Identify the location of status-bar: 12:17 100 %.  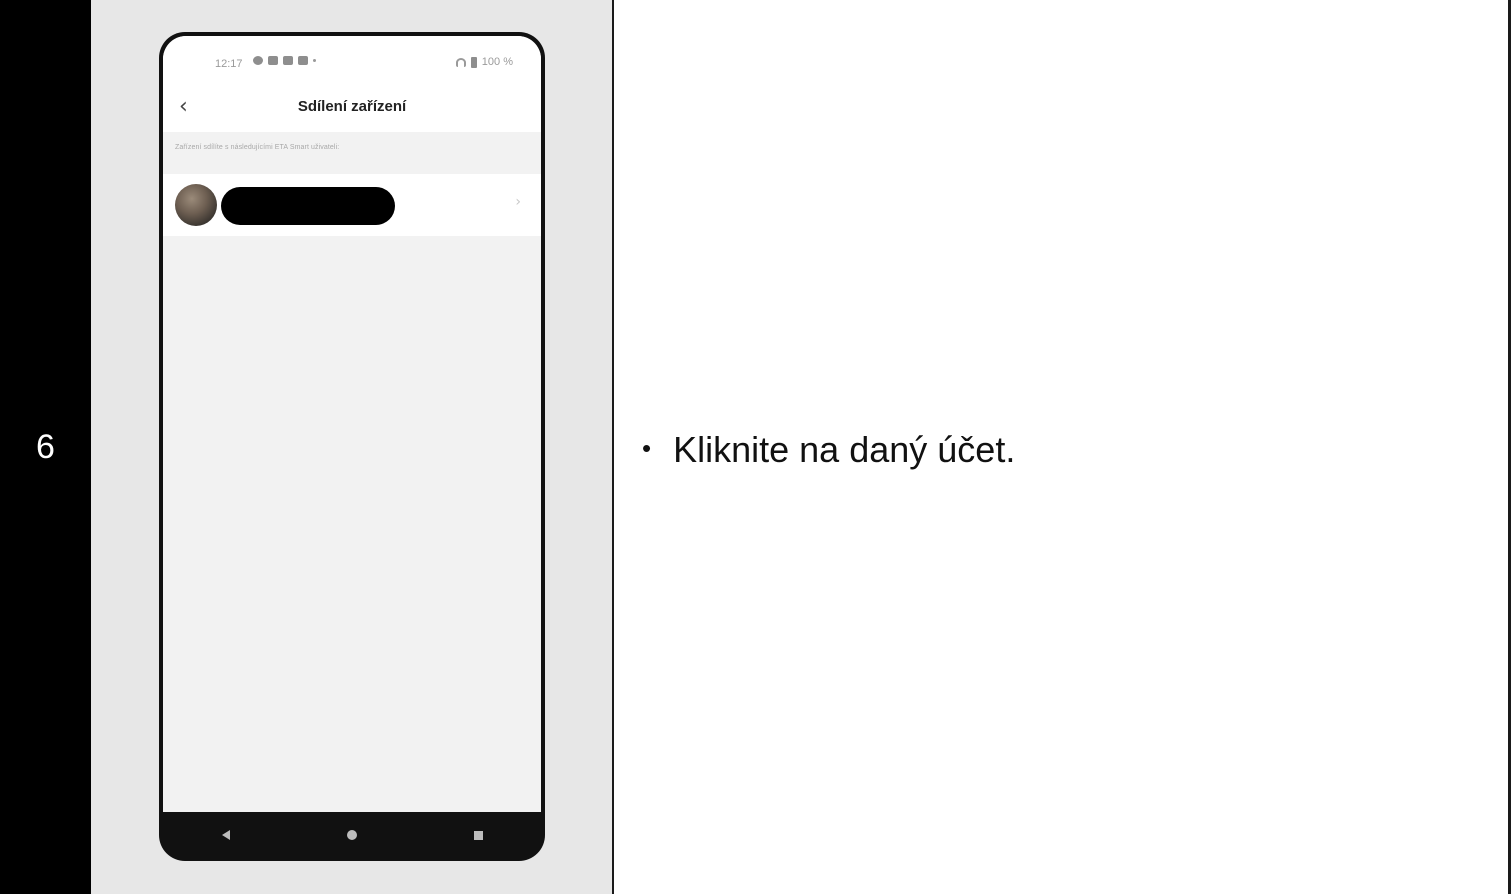
(352, 62).